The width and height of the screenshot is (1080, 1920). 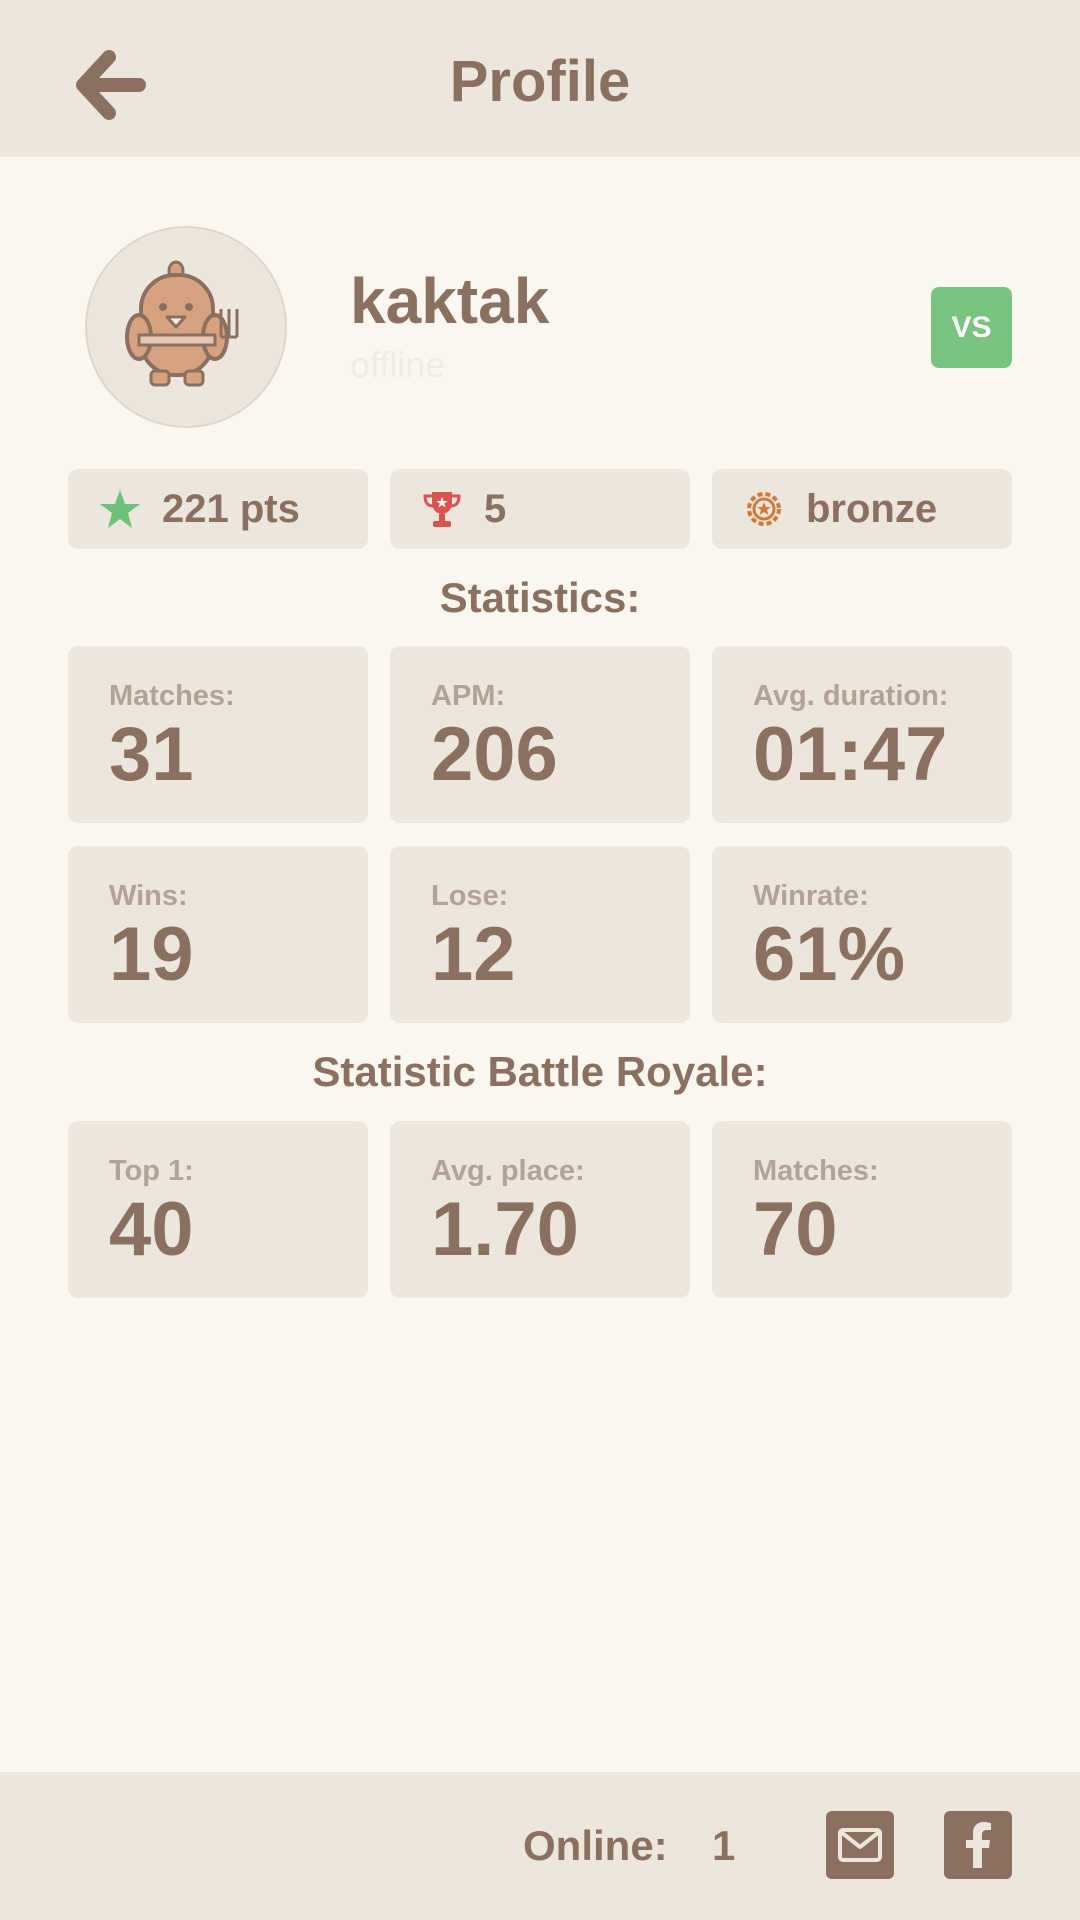 What do you see at coordinates (795, 1229) in the screenshot?
I see `stat-value: 70` at bounding box center [795, 1229].